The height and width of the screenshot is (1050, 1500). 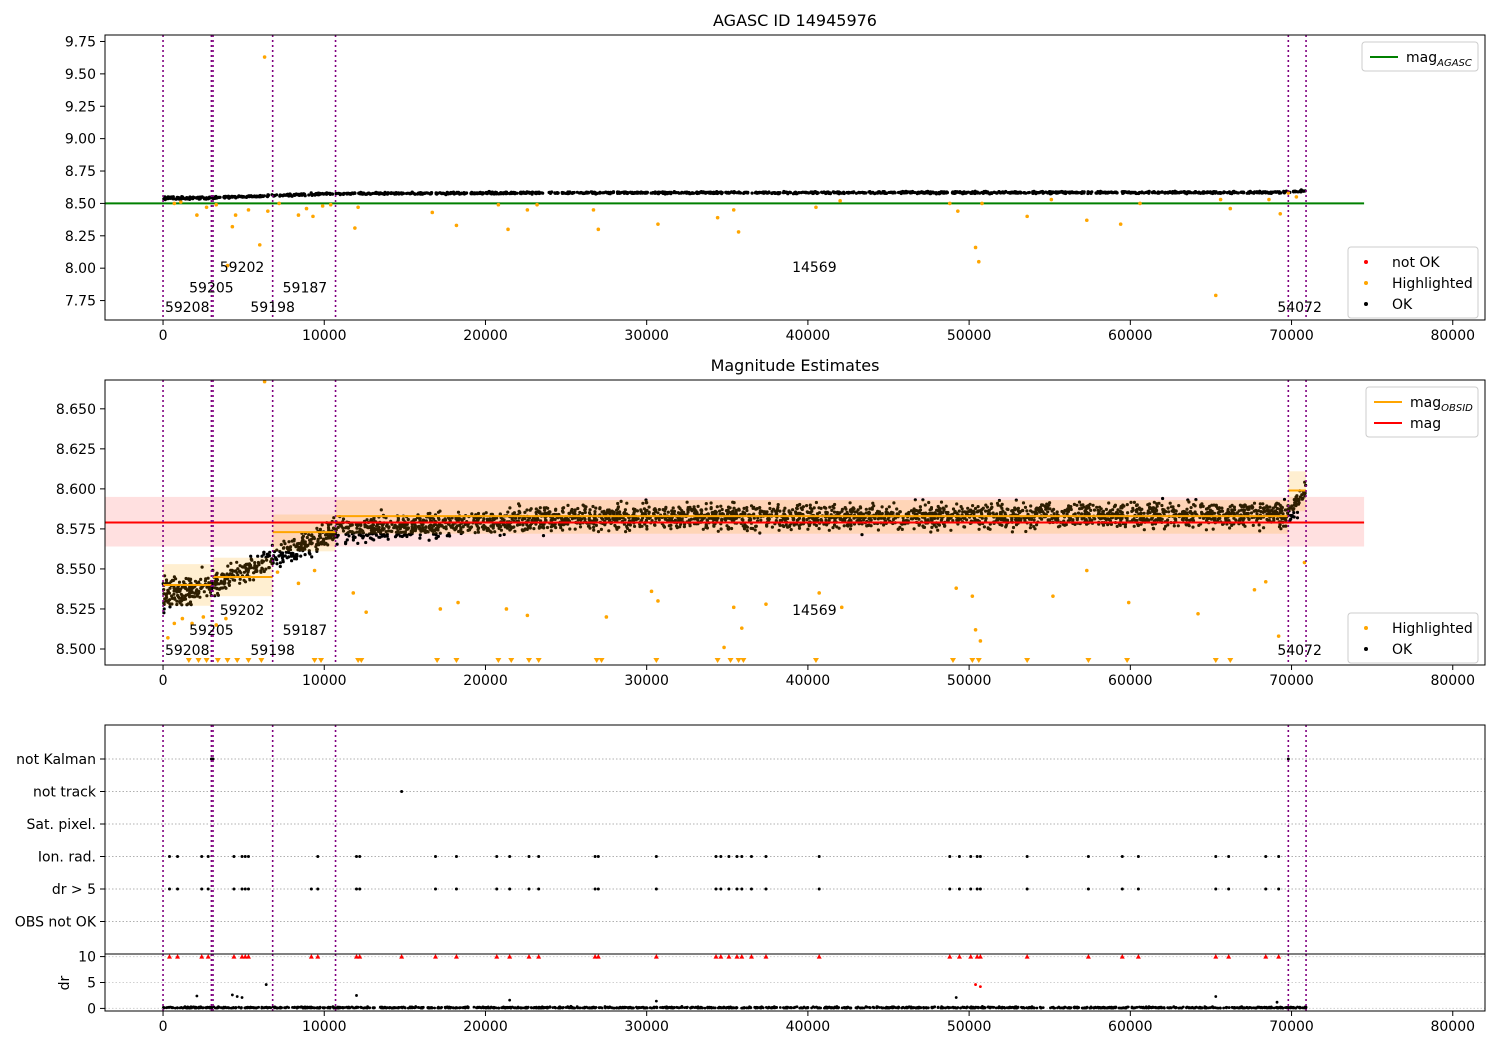 What do you see at coordinates (187, 308) in the screenshot?
I see `obsid-label: 59208` at bounding box center [187, 308].